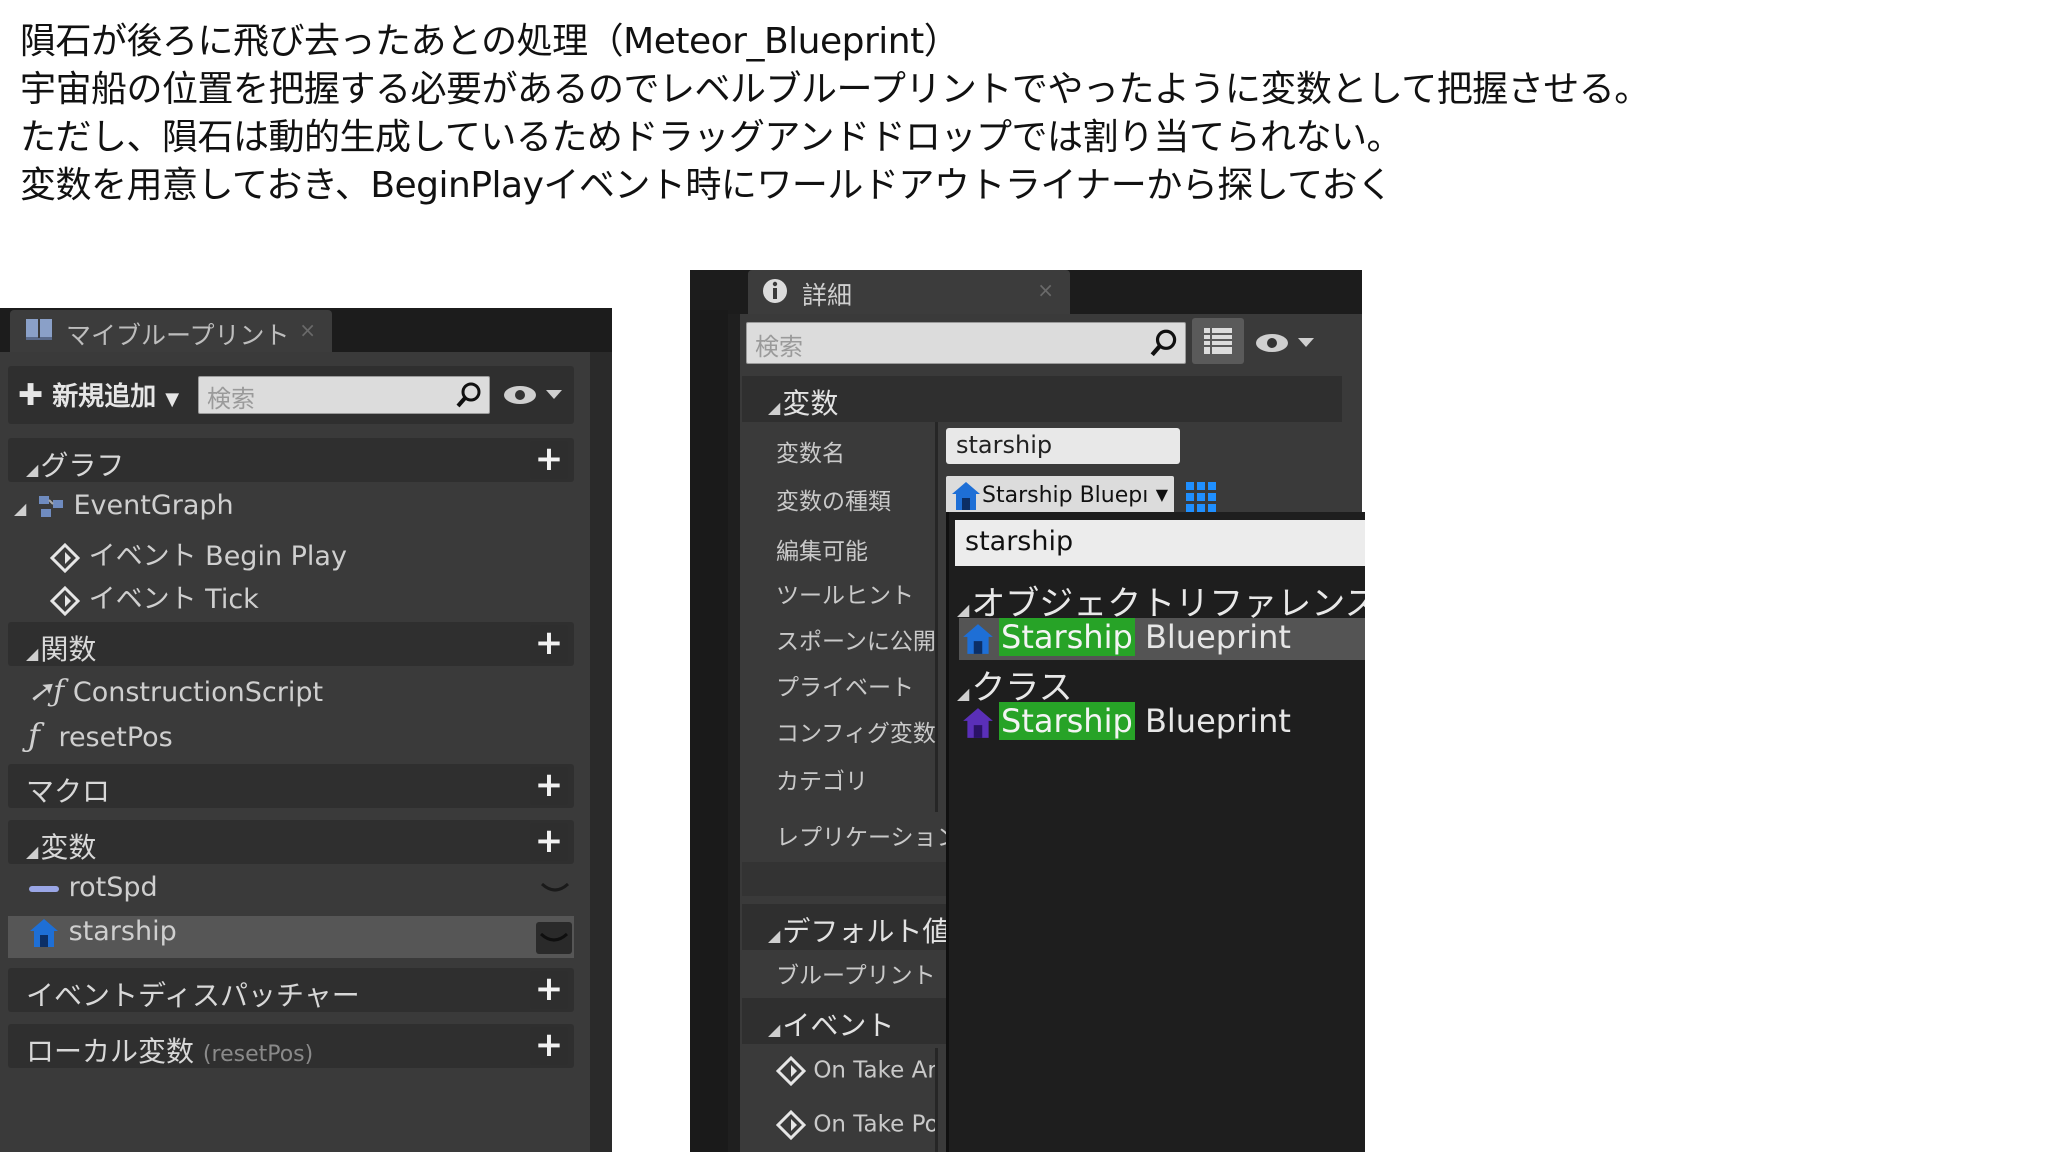 This screenshot has height=1152, width=2048. Describe the element at coordinates (831, 1025) in the screenshot. I see `details-section-events-label: ◢イベント` at that location.